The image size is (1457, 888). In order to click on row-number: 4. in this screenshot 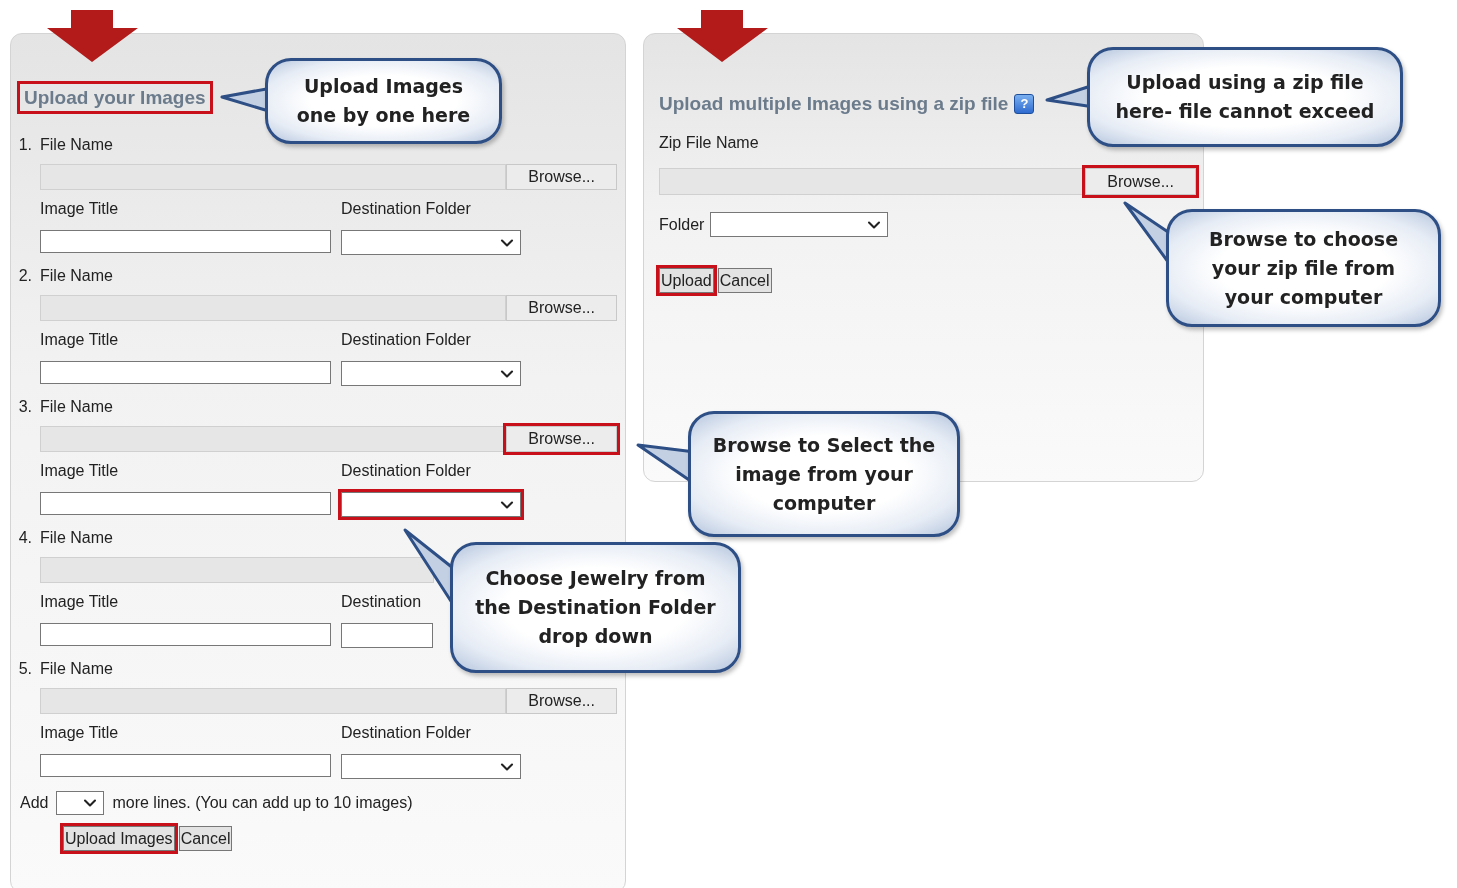, I will do `click(24, 538)`.